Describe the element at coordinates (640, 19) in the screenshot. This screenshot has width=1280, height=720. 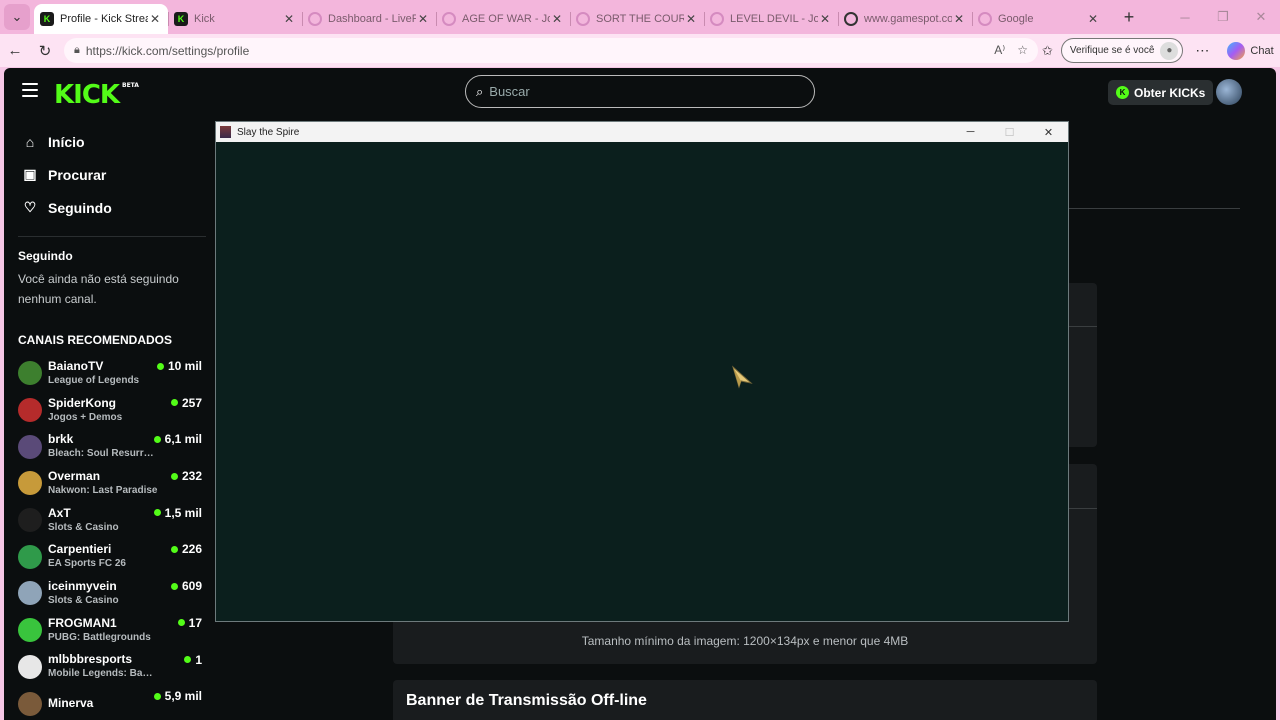
I see `tab-title: SORT THE COURT!` at that location.